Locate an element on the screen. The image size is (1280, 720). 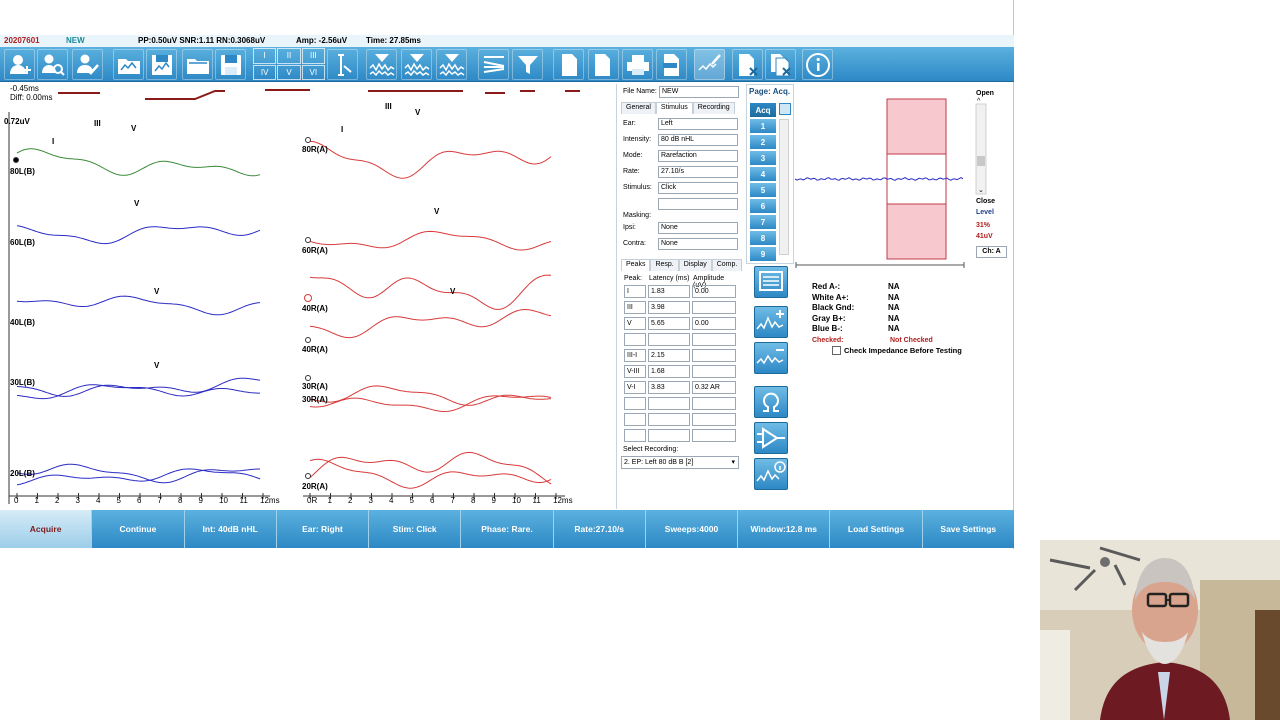
peak-iii-button: III is located at coordinates (313, 56).